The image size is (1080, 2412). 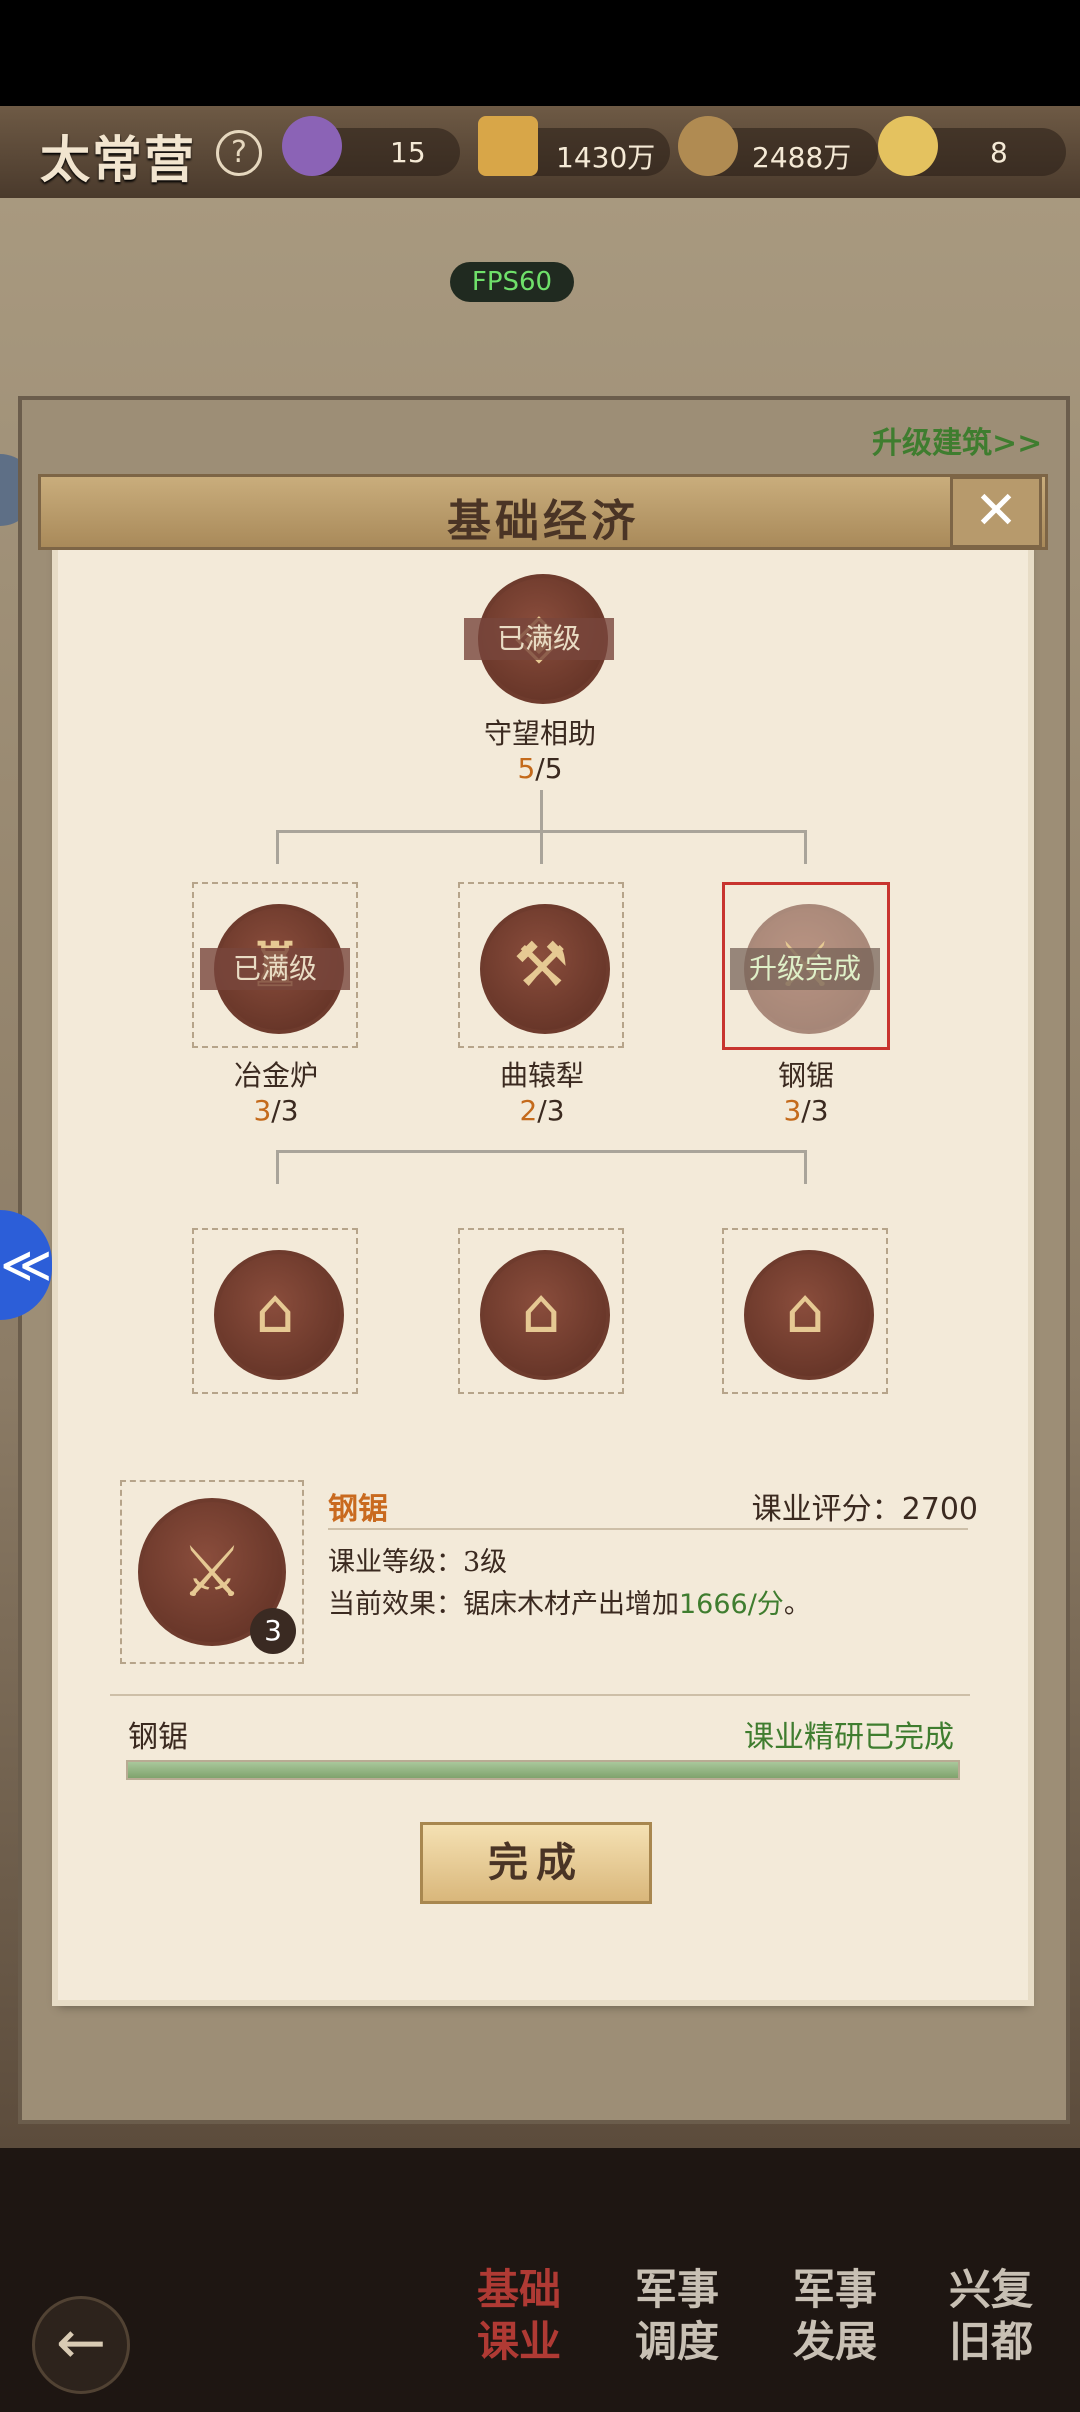 What do you see at coordinates (275, 1075) in the screenshot?
I see `node-name: 冶金炉` at bounding box center [275, 1075].